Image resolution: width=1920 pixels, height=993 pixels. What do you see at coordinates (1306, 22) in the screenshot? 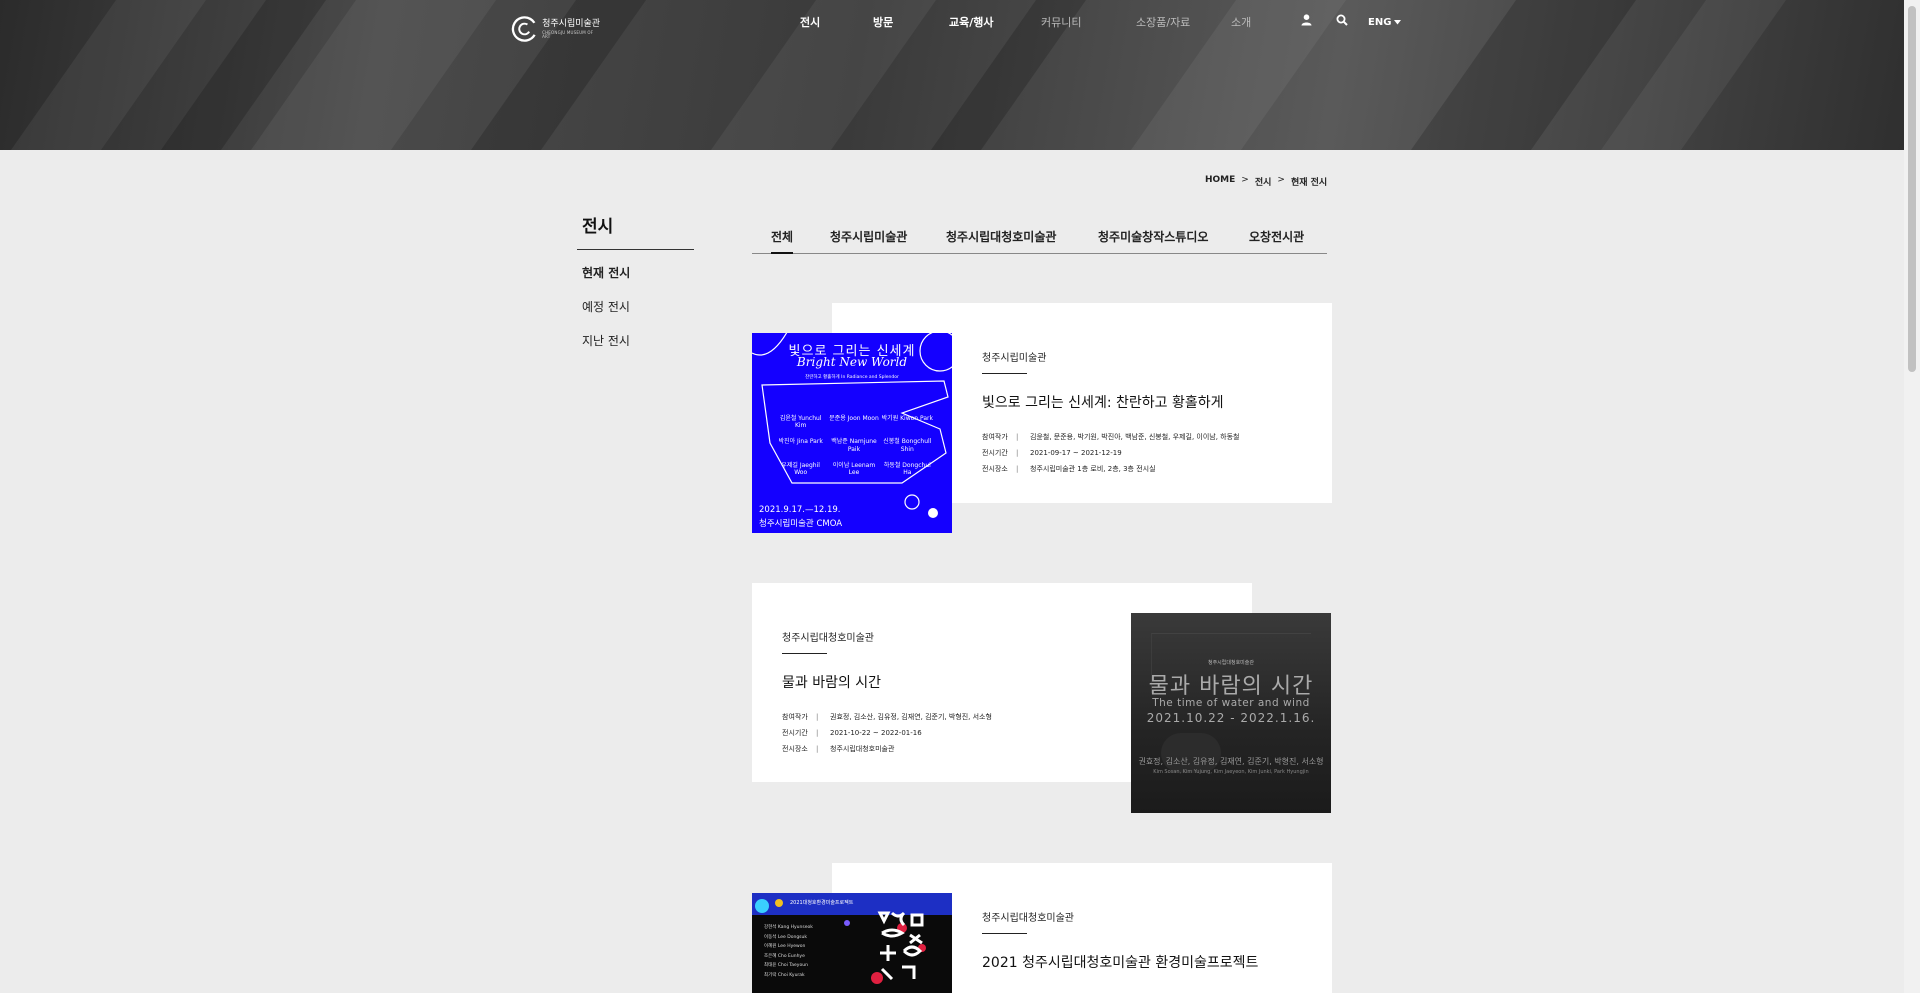
I see `user-icon` at bounding box center [1306, 22].